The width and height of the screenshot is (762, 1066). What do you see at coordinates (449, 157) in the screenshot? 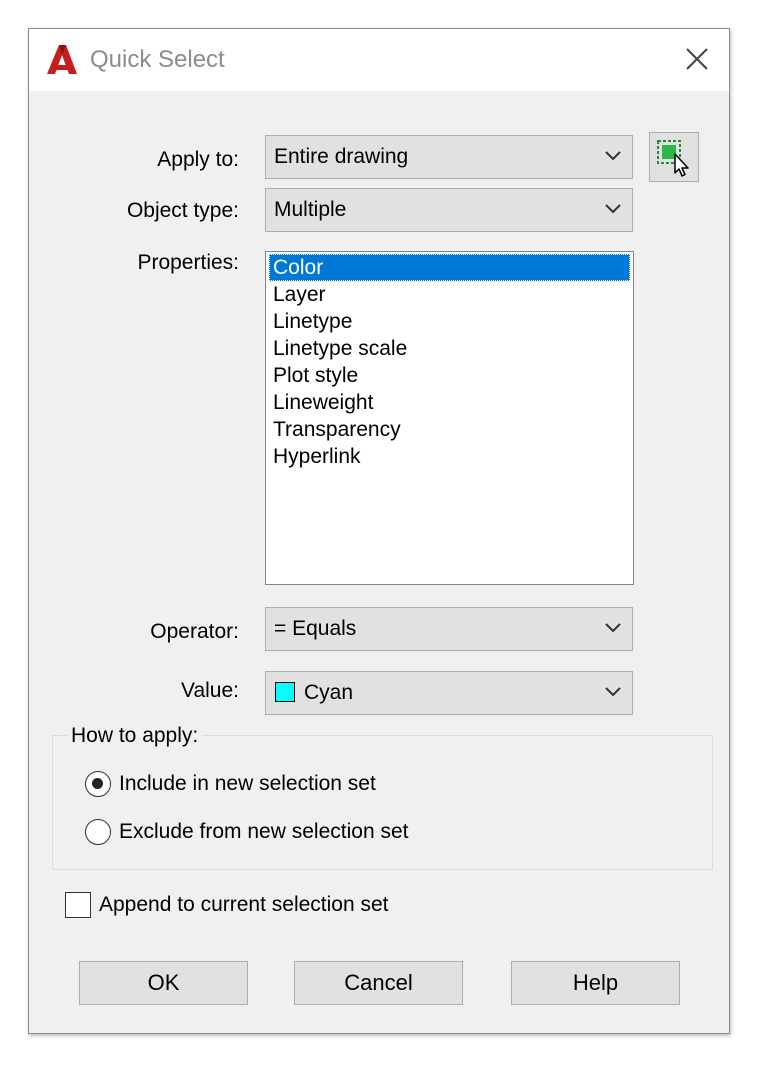
I see `apply-to-dropdown: Entire drawing` at bounding box center [449, 157].